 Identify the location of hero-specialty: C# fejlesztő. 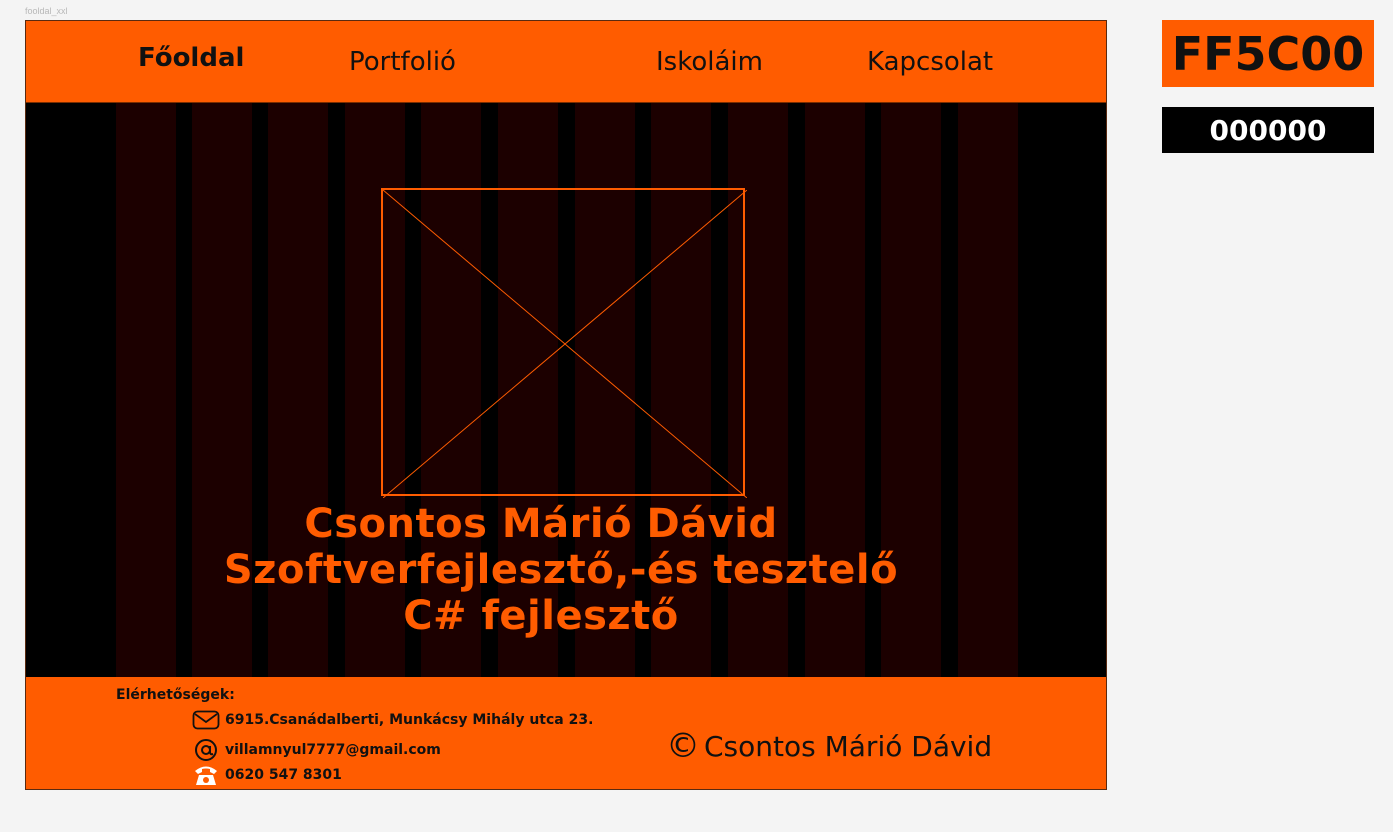
(541, 616).